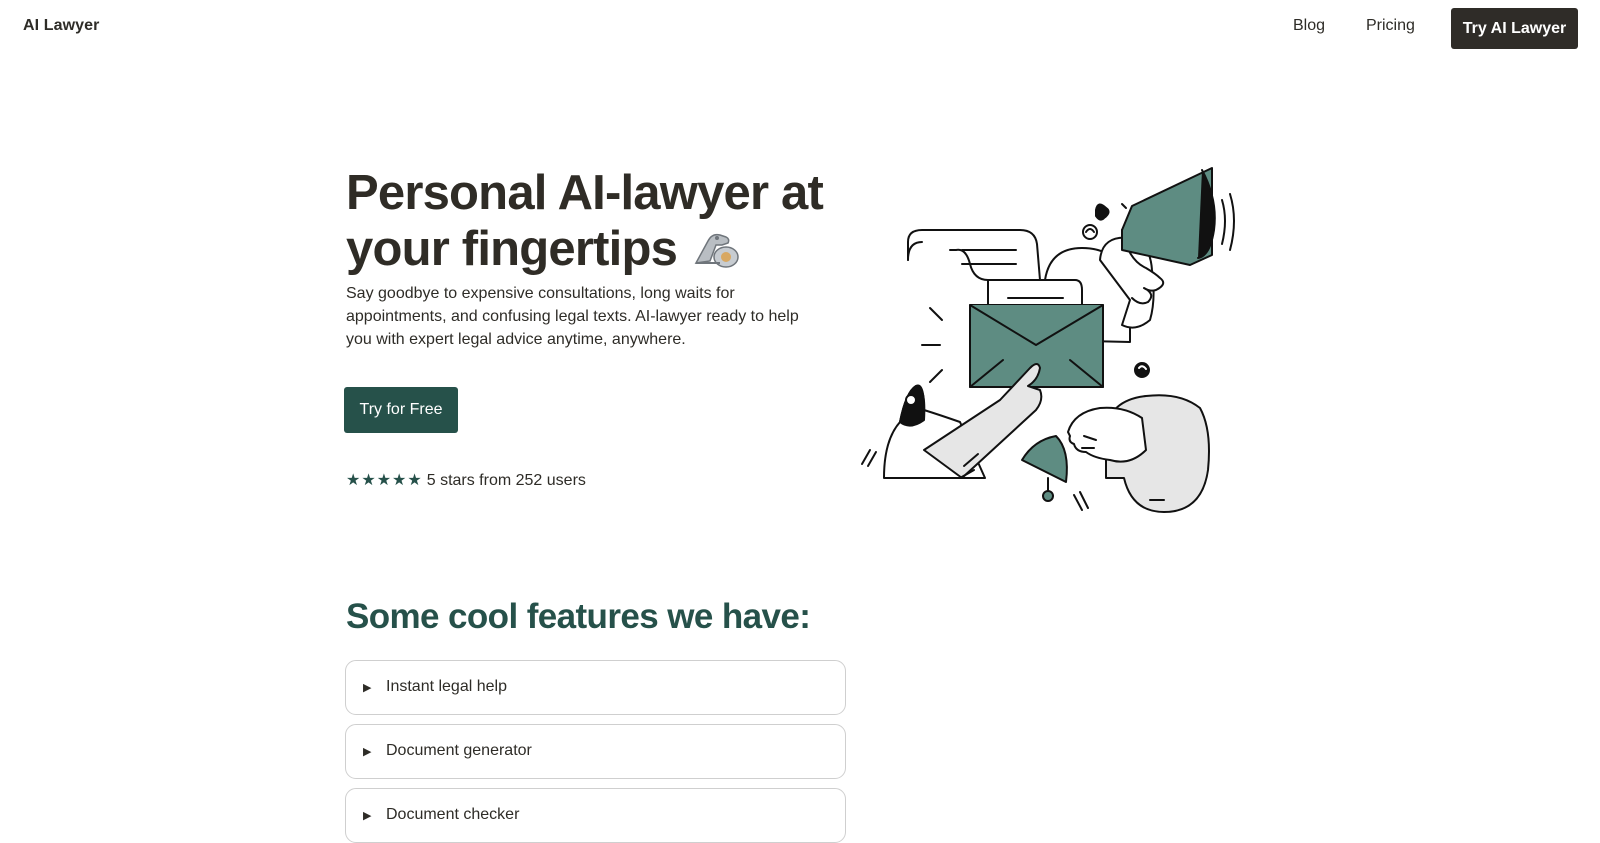  I want to click on feature-label: Document generator, so click(459, 750).